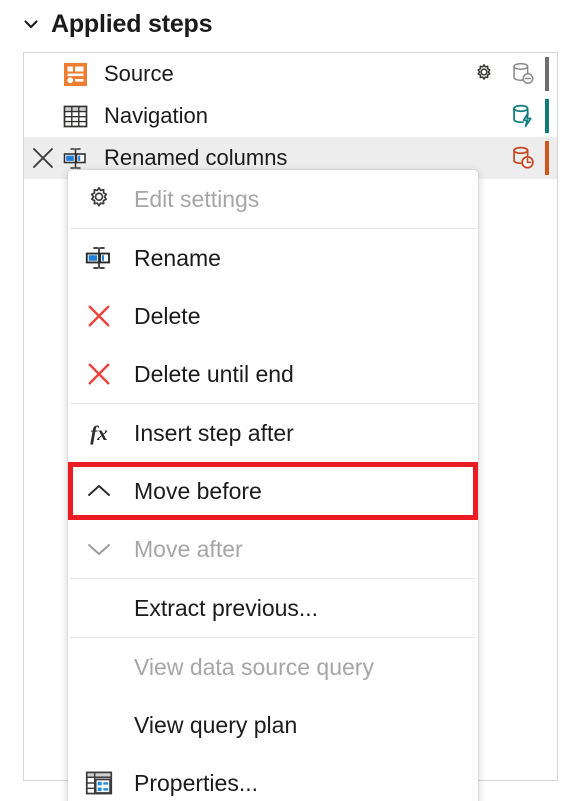 This screenshot has width=581, height=801. I want to click on step-label: Navigation, so click(156, 115).